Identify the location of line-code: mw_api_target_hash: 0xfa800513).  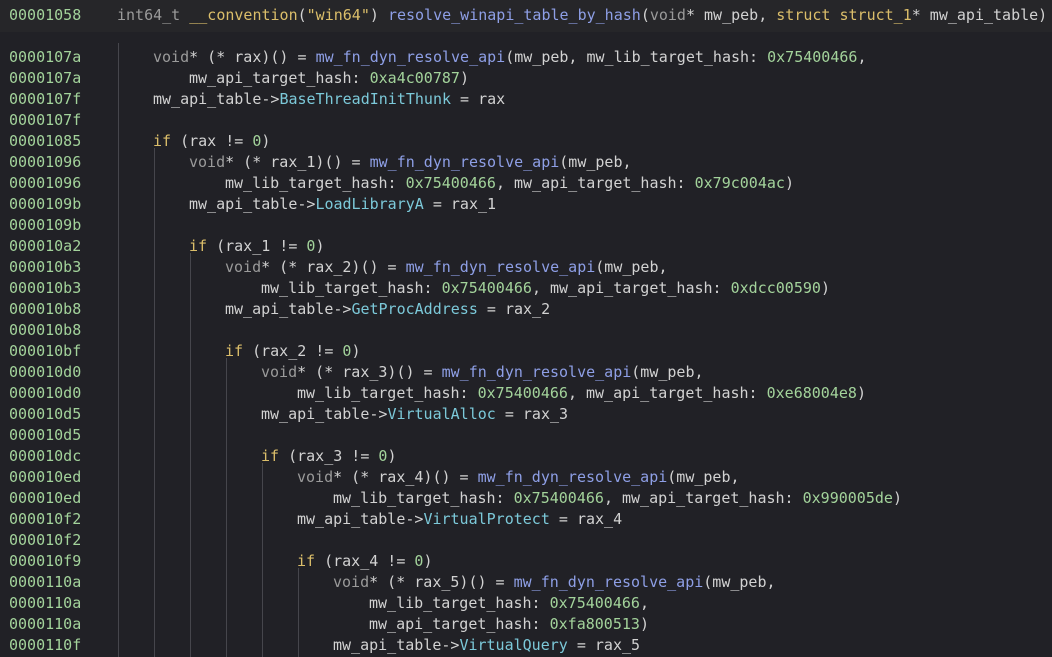
(509, 624).